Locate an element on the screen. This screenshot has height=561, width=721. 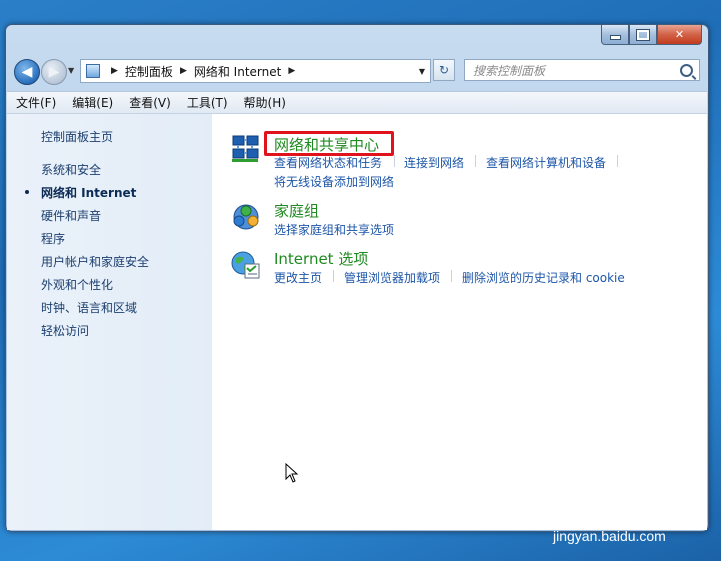
control-panel-icon is located at coordinates (93, 71).